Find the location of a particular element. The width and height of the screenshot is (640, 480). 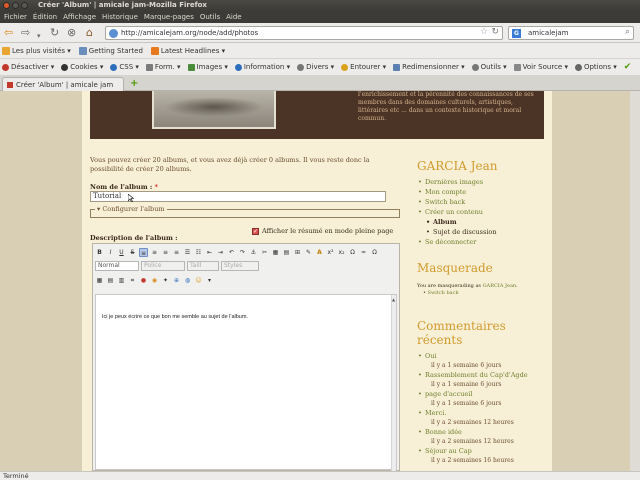

album-name-input: Tutorial is located at coordinates (238, 196).